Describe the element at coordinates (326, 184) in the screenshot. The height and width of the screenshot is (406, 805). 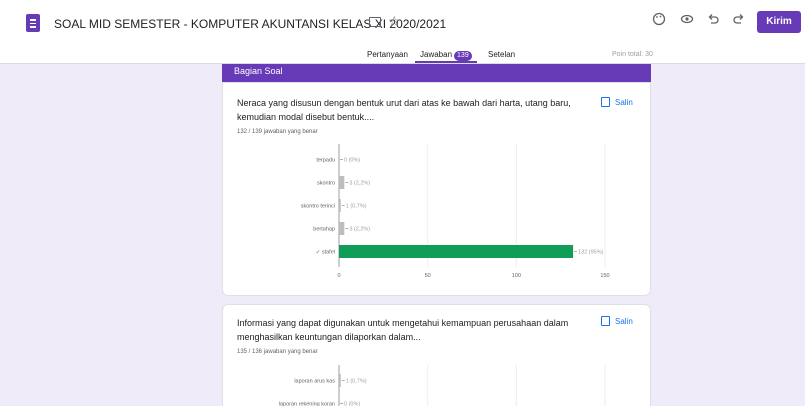
I see `category-label: skontro` at that location.